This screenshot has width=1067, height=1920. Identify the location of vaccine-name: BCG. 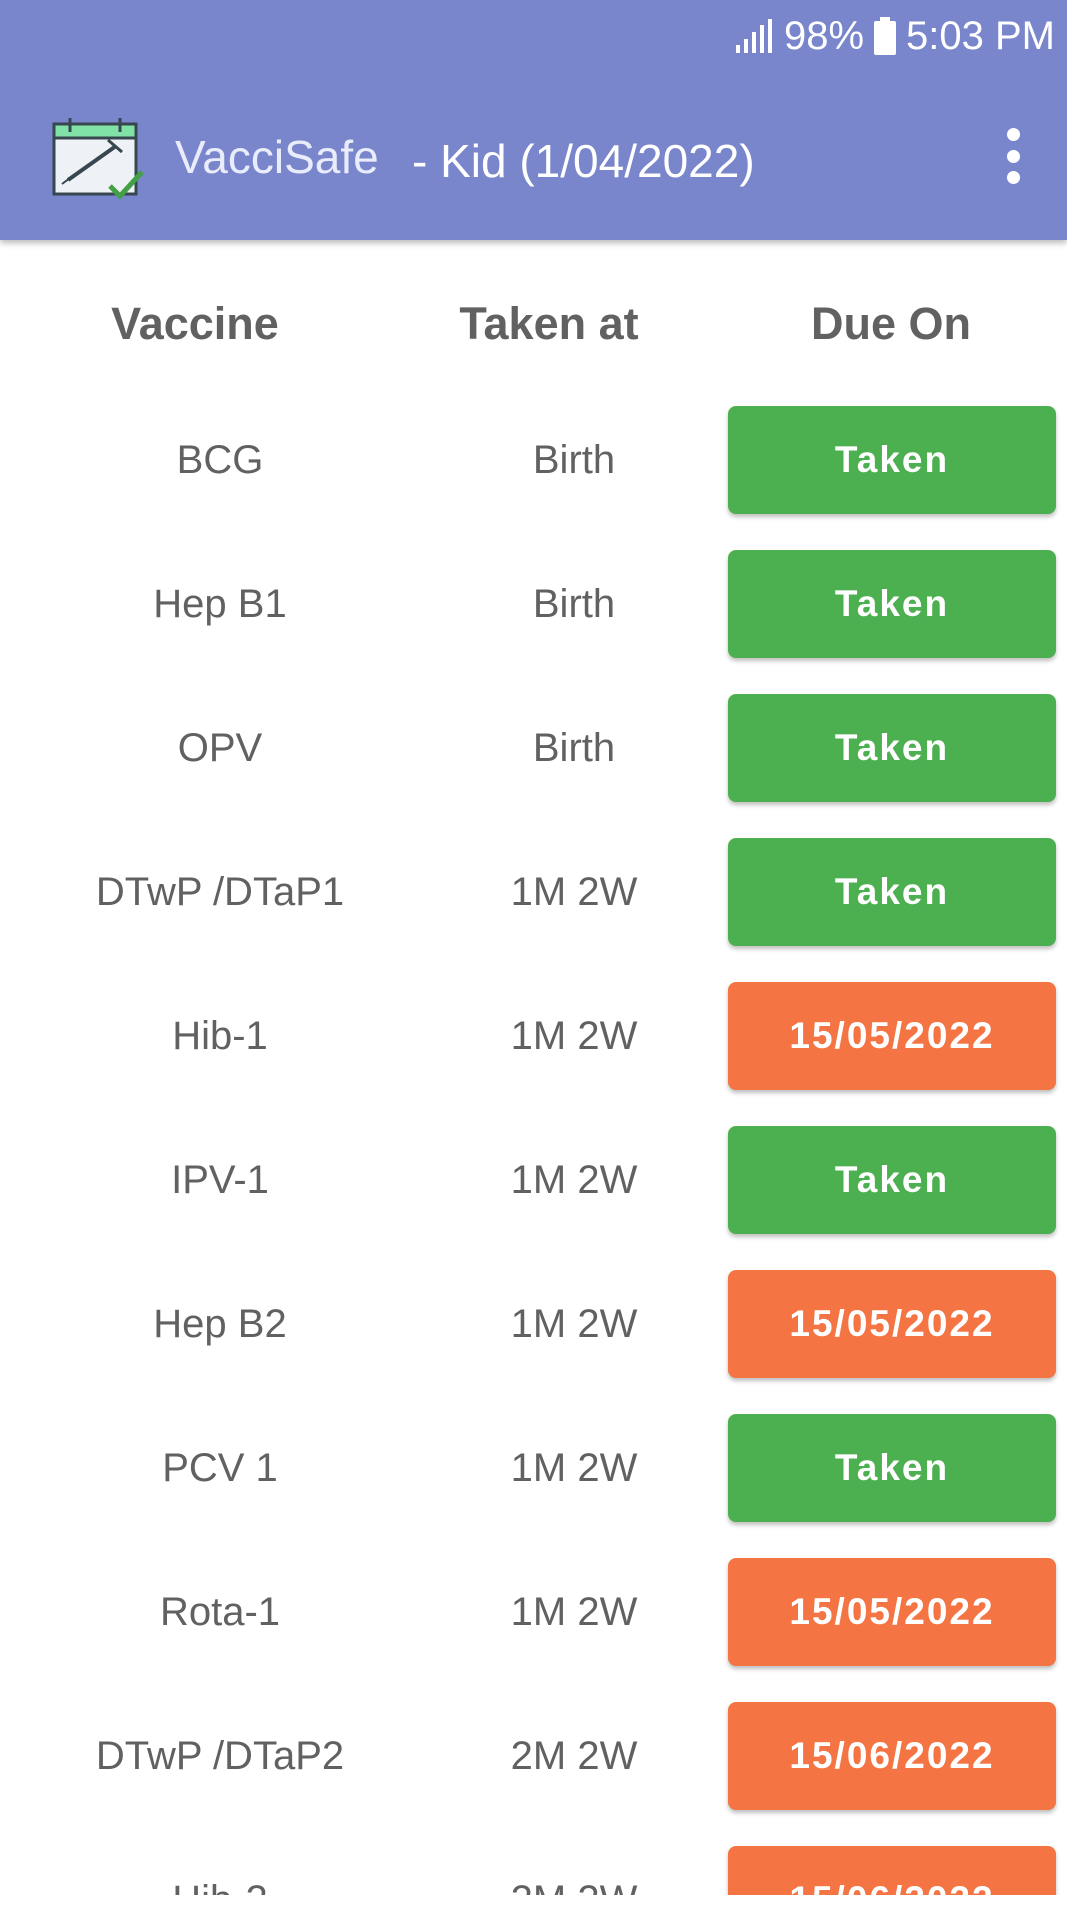
(220, 460).